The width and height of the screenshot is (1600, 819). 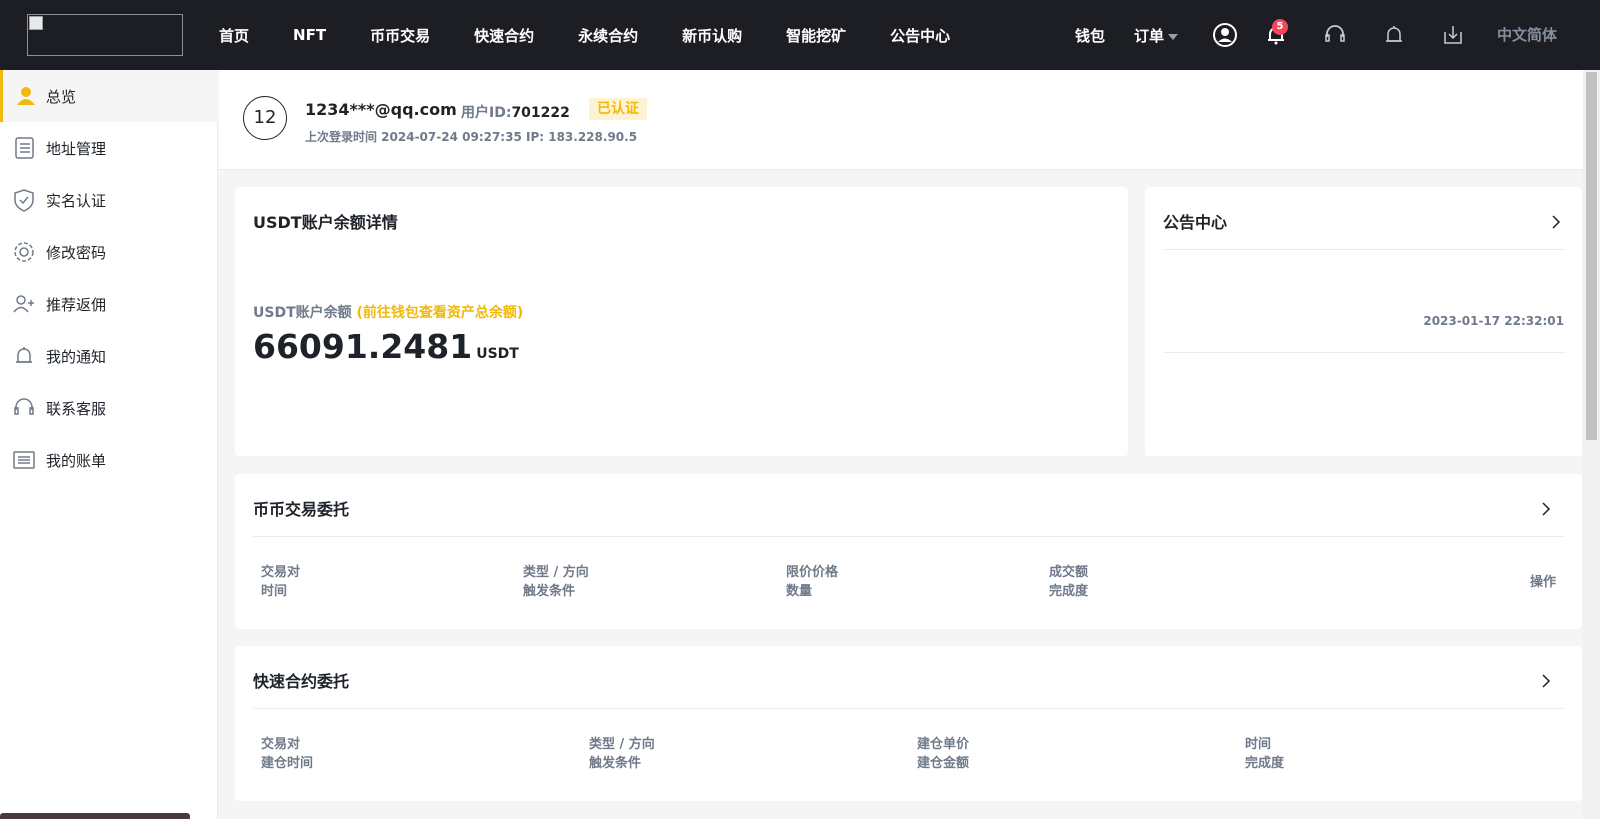 What do you see at coordinates (287, 763) in the screenshot?
I see `column-header: 建仓时间` at bounding box center [287, 763].